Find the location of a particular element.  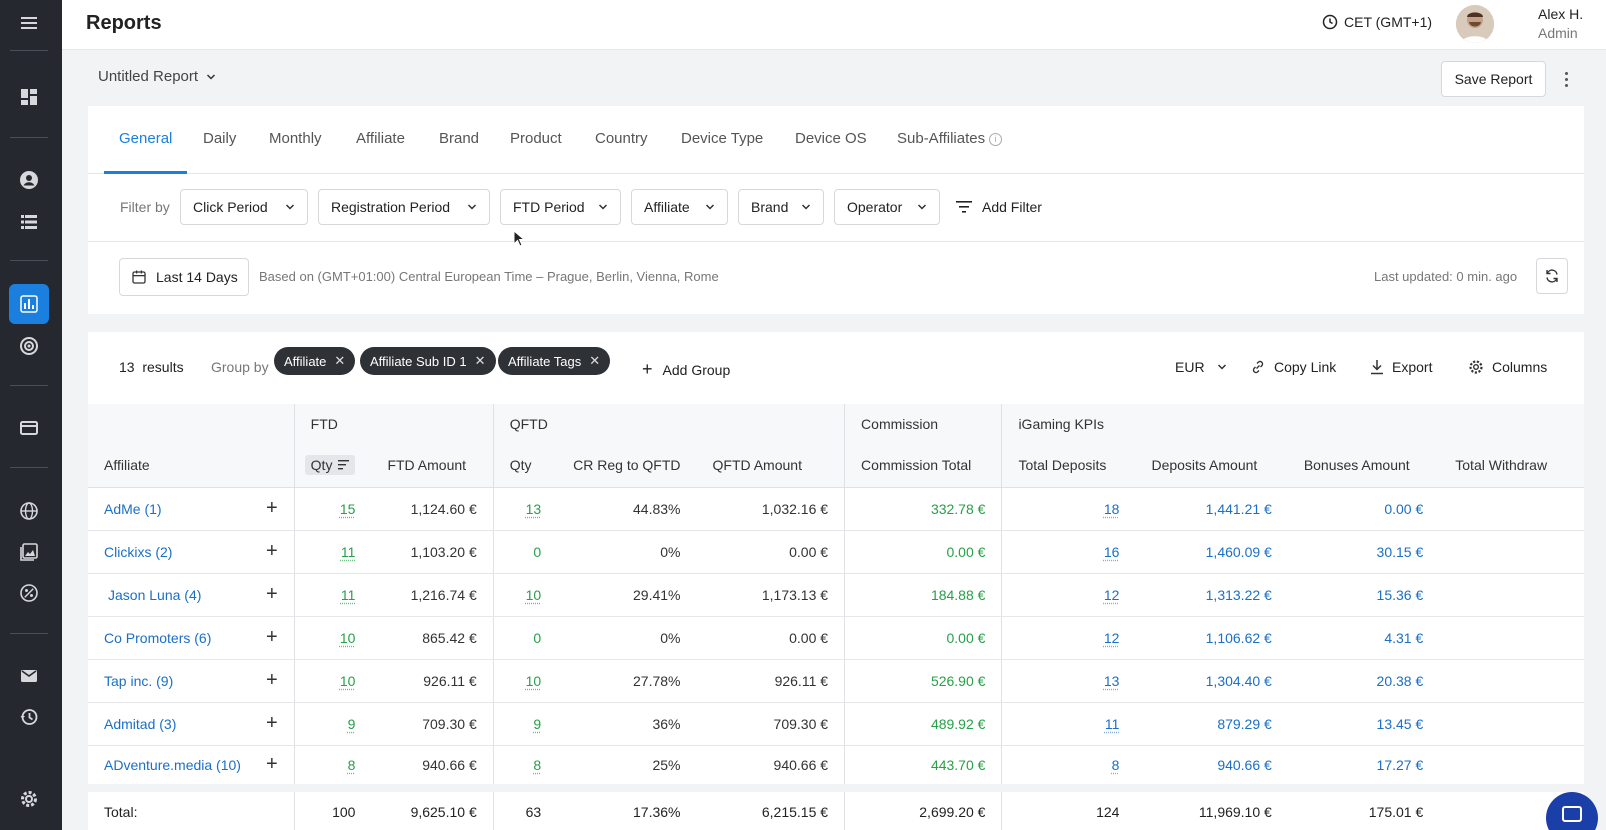

currency-dropdown: EUR is located at coordinates (1201, 367).